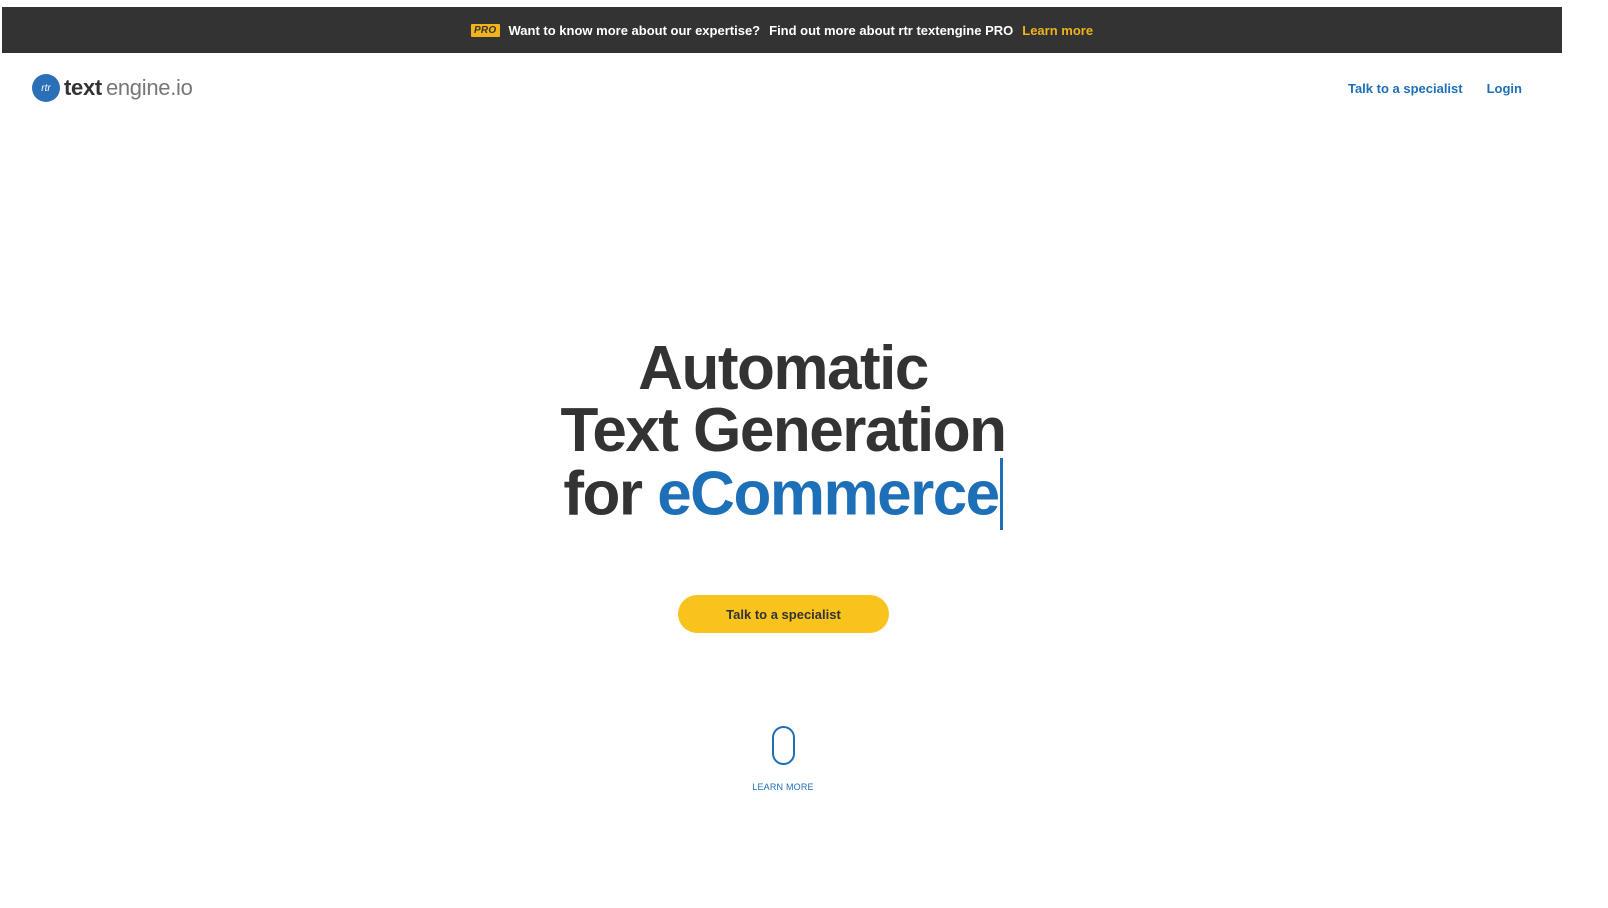 This screenshot has height=908, width=1608. What do you see at coordinates (149, 87) in the screenshot?
I see `logo-text-light: engine.io` at bounding box center [149, 87].